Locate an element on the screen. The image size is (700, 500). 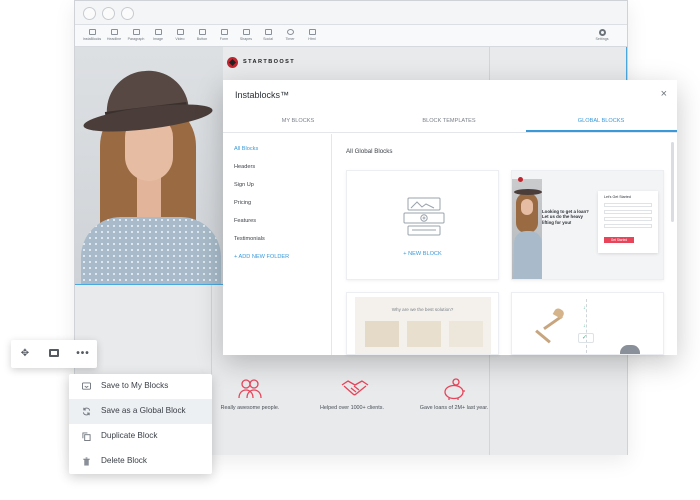
feature-clients: Helped over 1000+ clients. is located at coordinates (352, 394).